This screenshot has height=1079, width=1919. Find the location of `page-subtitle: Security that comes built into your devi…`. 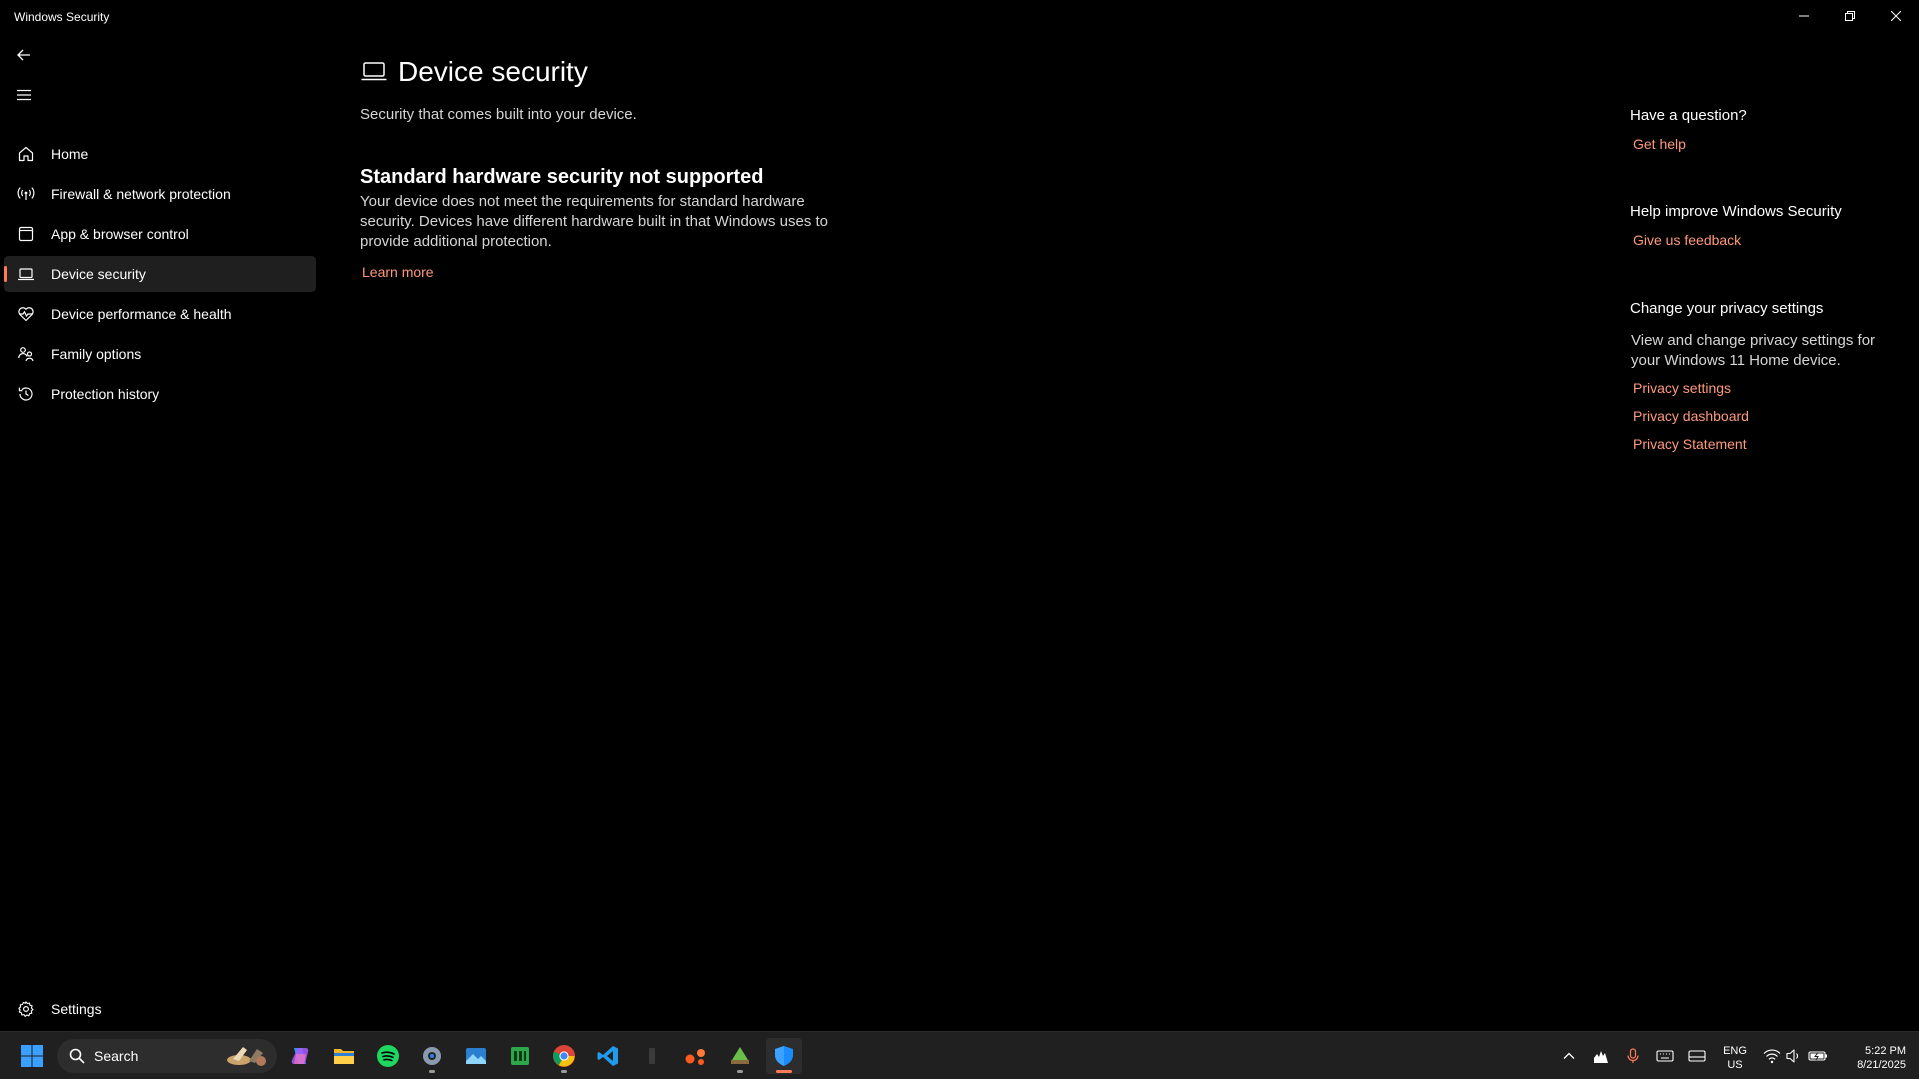

page-subtitle: Security that comes built into your devi… is located at coordinates (498, 114).